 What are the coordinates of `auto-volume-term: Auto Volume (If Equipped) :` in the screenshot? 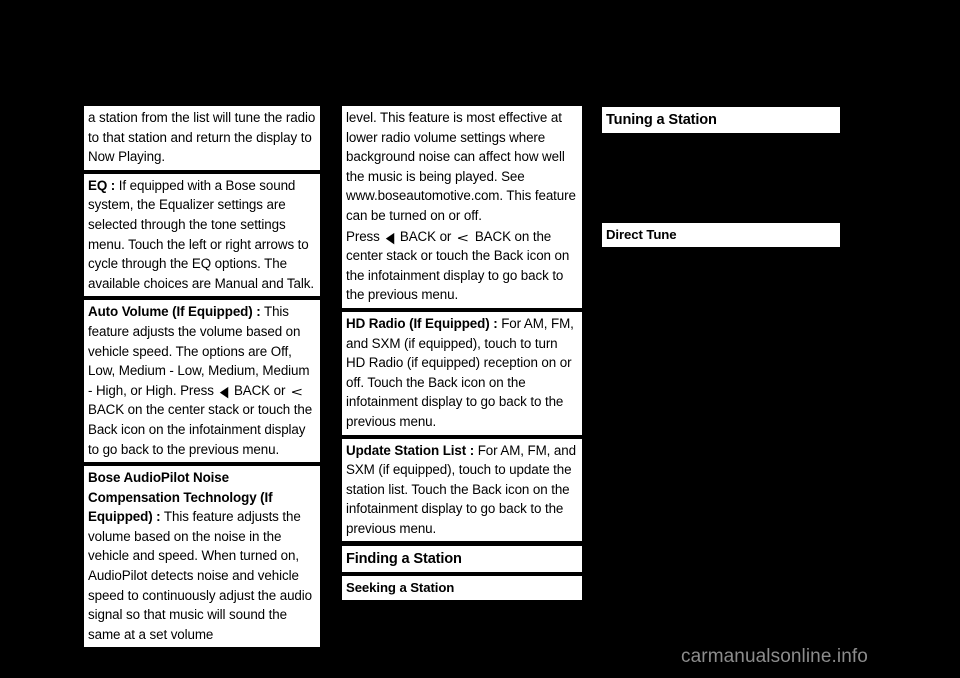 It's located at (174, 312).